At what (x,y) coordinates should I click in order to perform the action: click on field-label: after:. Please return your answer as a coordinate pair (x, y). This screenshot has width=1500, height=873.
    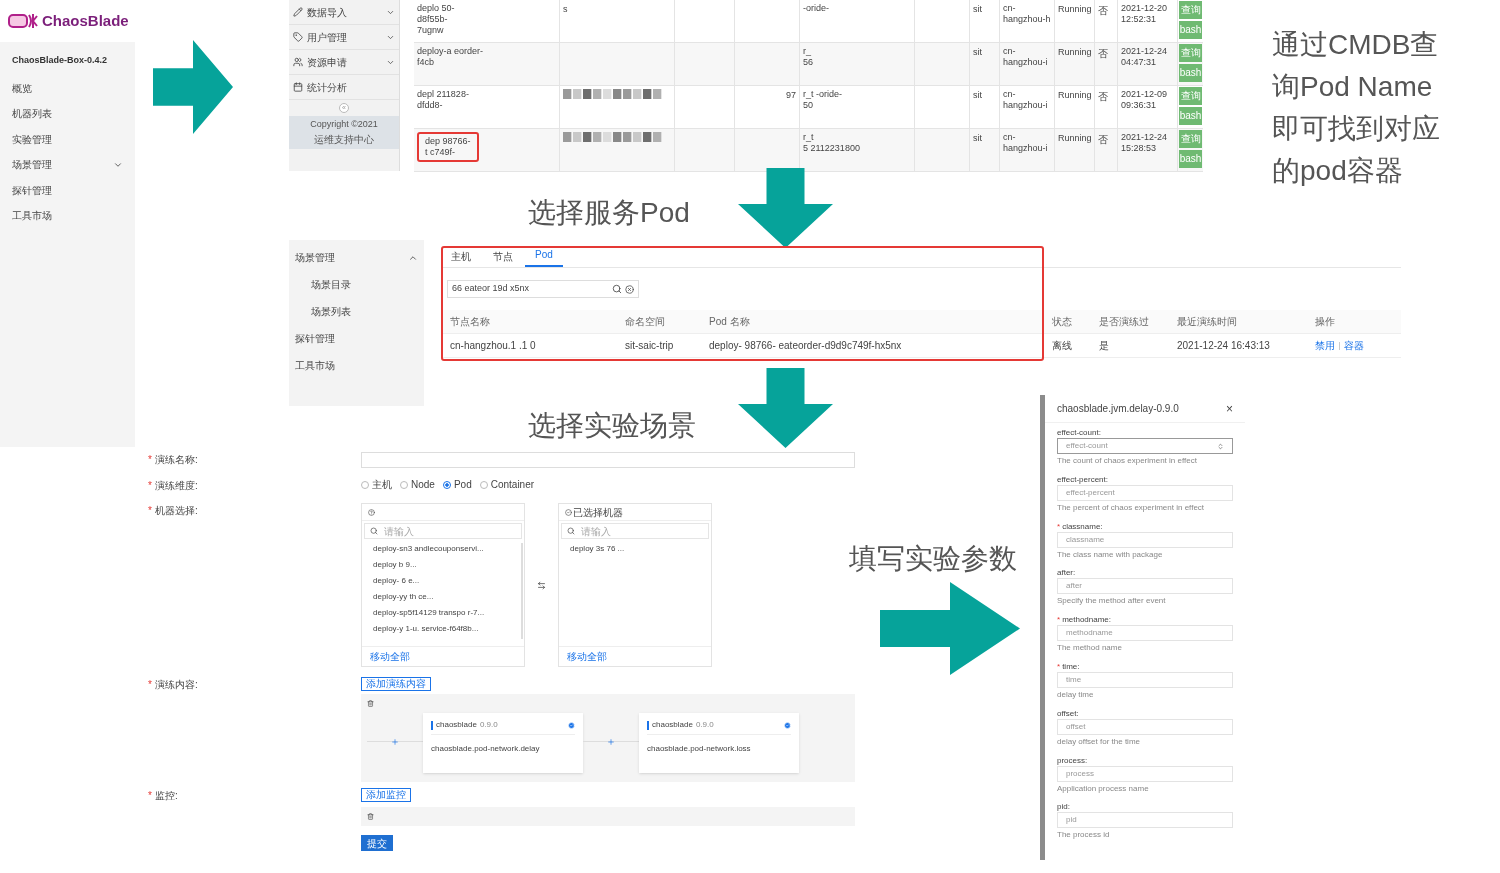
    Looking at the image, I should click on (1066, 573).